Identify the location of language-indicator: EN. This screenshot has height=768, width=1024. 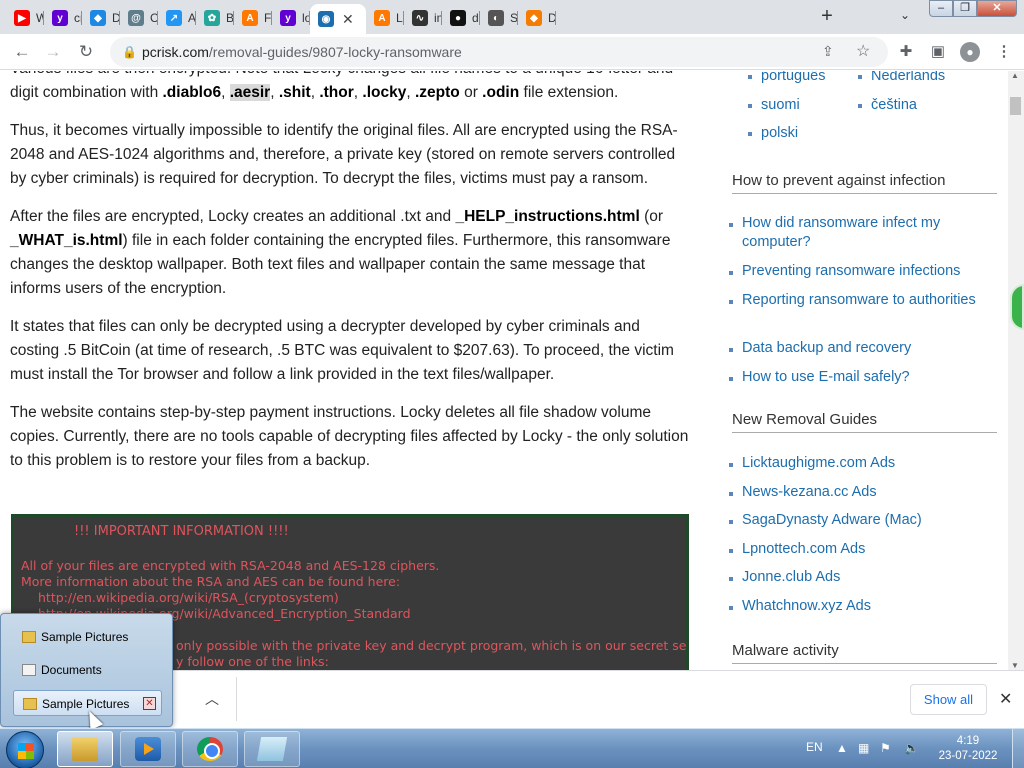
(814, 747).